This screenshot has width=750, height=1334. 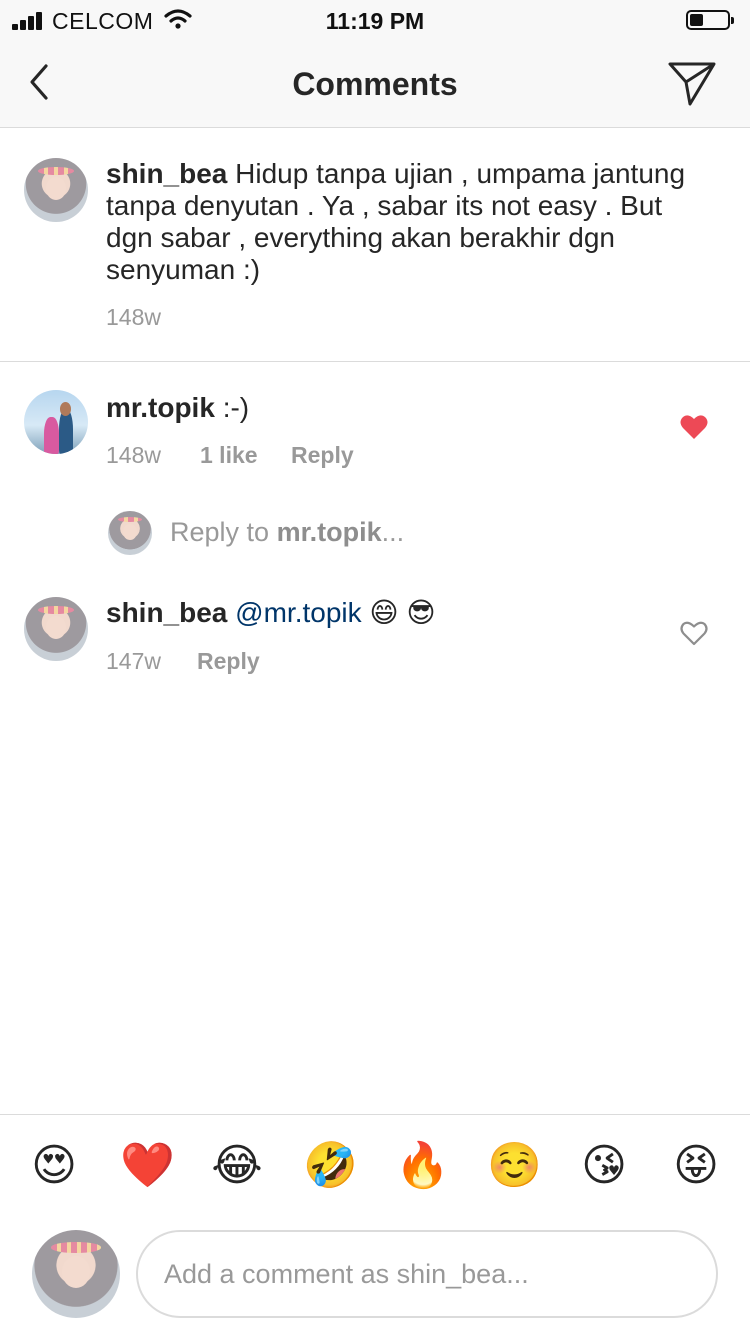 What do you see at coordinates (147, 1166) in the screenshot?
I see `emoji-red-heart: ❤️` at bounding box center [147, 1166].